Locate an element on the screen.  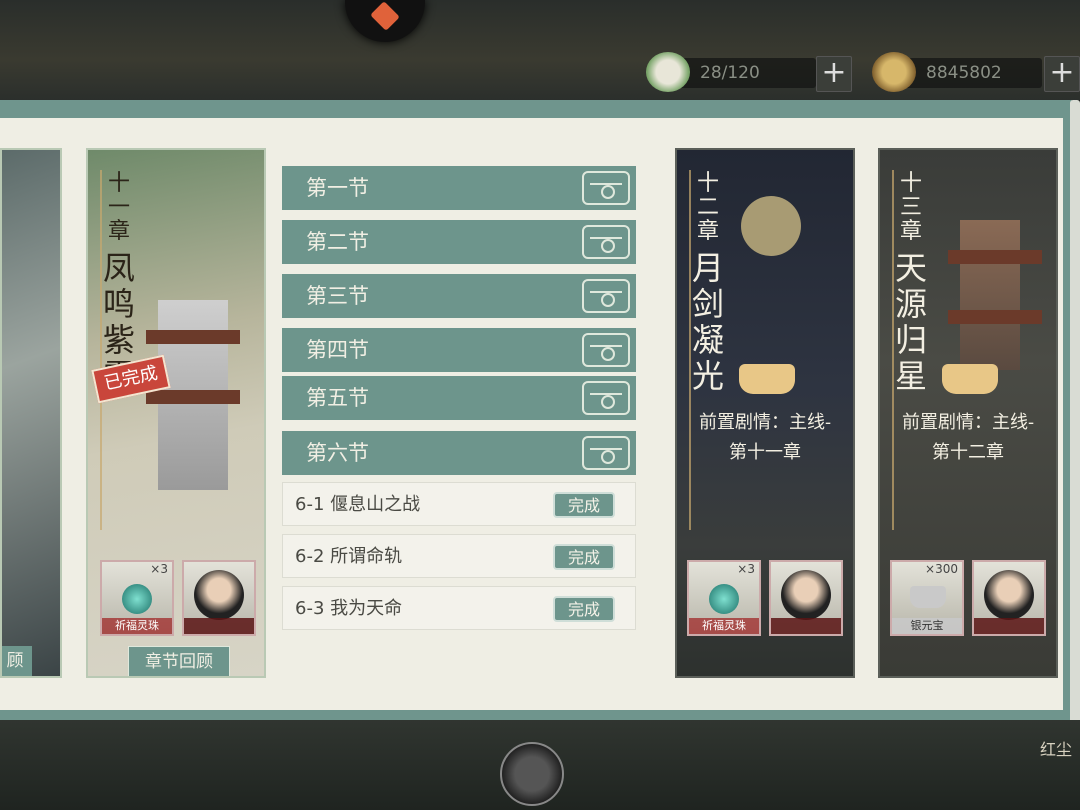
subsection-label: 6-1 偃息山之战 is located at coordinates (358, 504).